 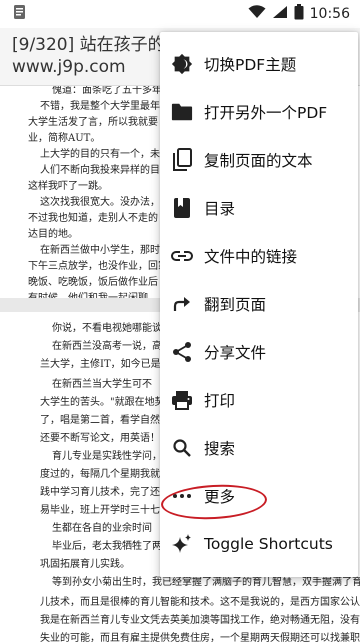 What do you see at coordinates (100, 420) in the screenshot?
I see `page-text-line: 了，唱是第二首，看学自然` at bounding box center [100, 420].